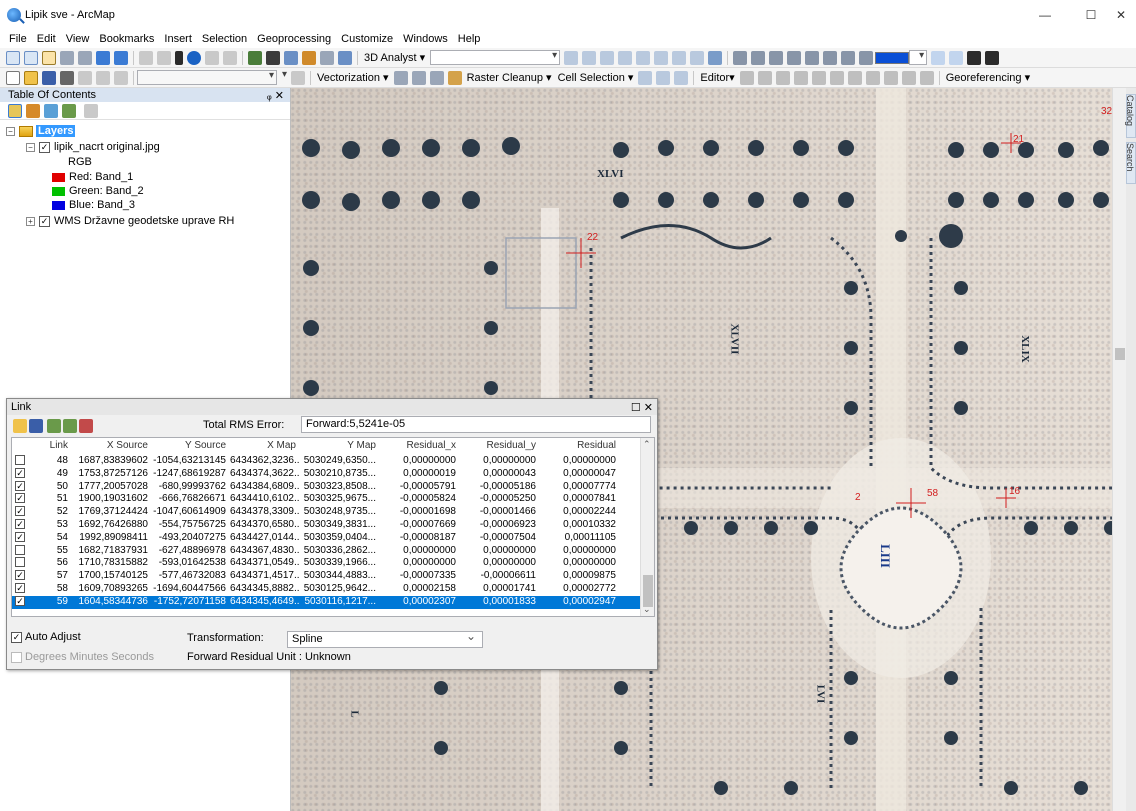 Image resolution: width=1136 pixels, height=811 pixels. What do you see at coordinates (353, 77) in the screenshot?
I see `vectorization-menu: Vectorization ▾` at bounding box center [353, 77].